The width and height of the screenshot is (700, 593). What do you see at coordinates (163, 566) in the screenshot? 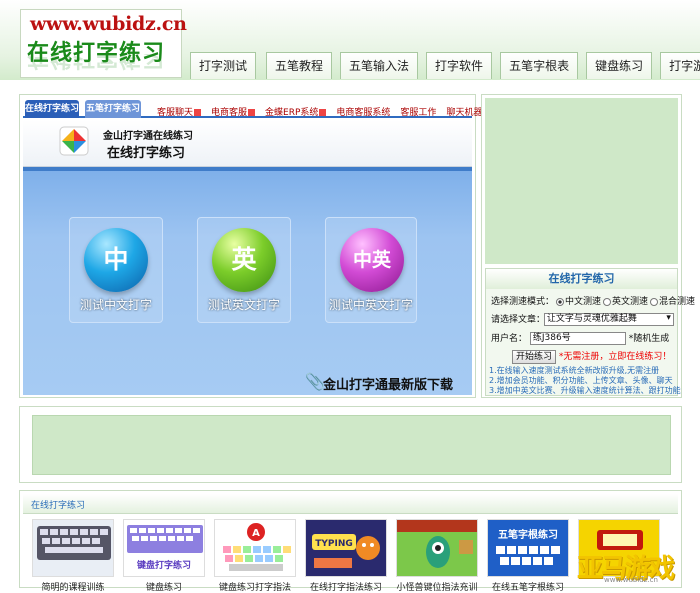
I see `thumbnail-inner-label: 键盘打字练习` at bounding box center [163, 566].